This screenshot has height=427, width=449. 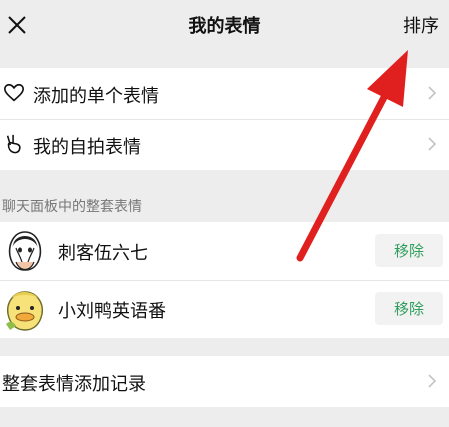 I want to click on history-card: 整套表情添加记录, so click(x=224, y=381).